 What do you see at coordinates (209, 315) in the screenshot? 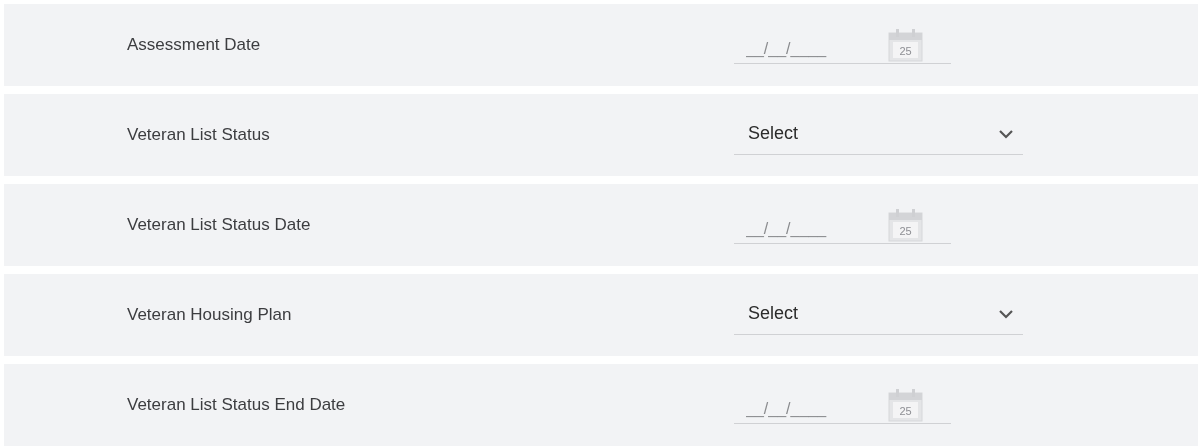
I see `field-label: Veteran Housing Plan` at bounding box center [209, 315].